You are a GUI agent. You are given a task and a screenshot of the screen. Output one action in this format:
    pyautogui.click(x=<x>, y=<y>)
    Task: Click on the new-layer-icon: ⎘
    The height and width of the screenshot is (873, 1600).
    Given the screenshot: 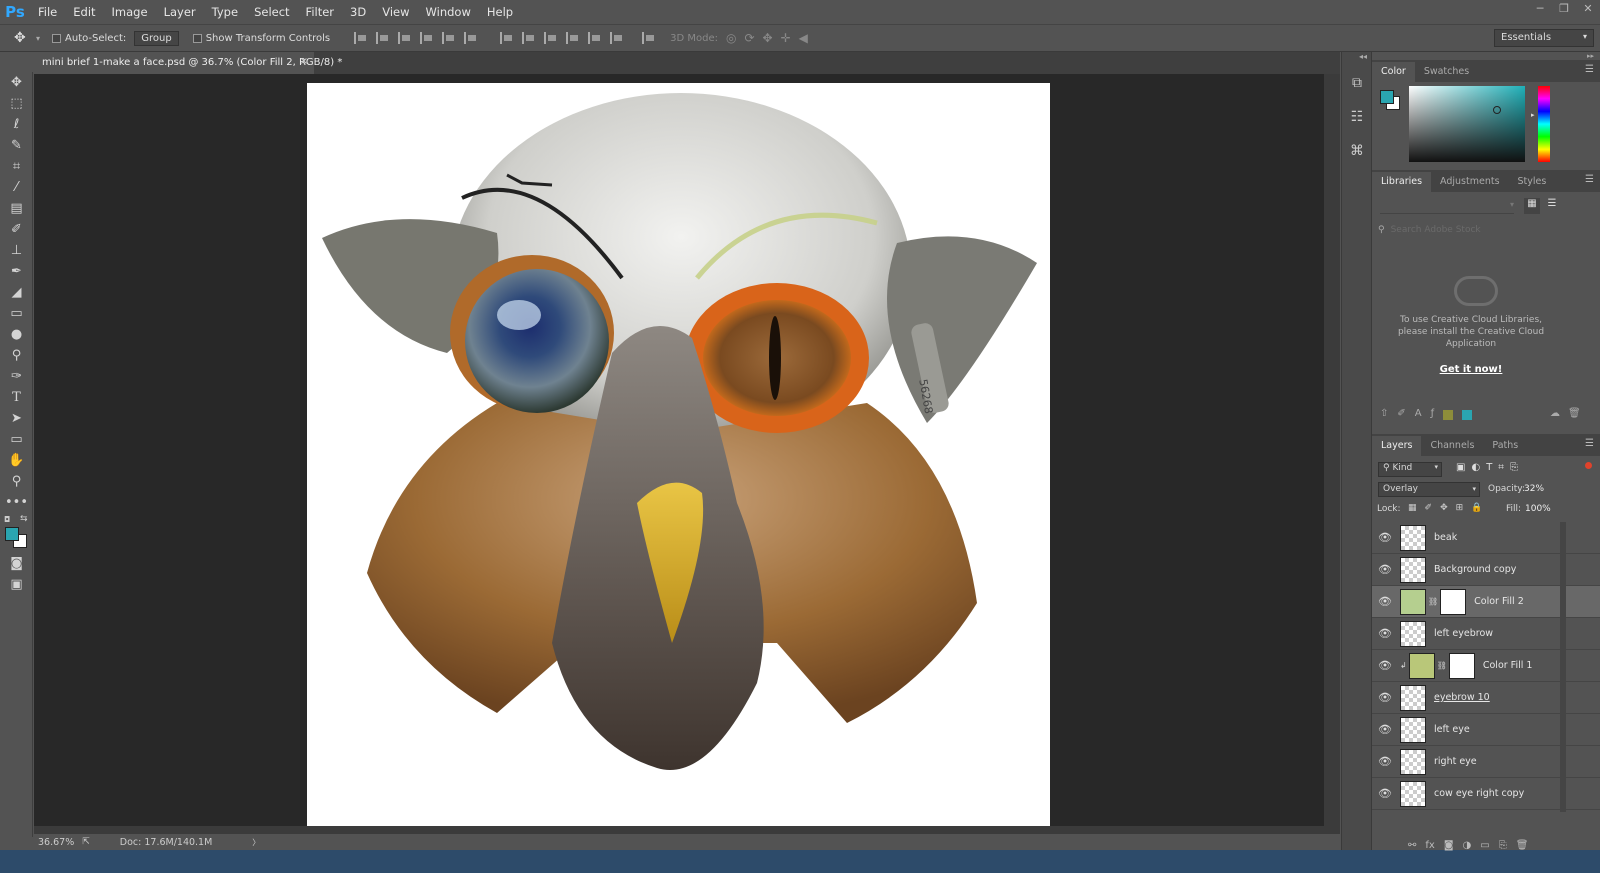 What is the action you would take?
    pyautogui.click(x=1503, y=845)
    